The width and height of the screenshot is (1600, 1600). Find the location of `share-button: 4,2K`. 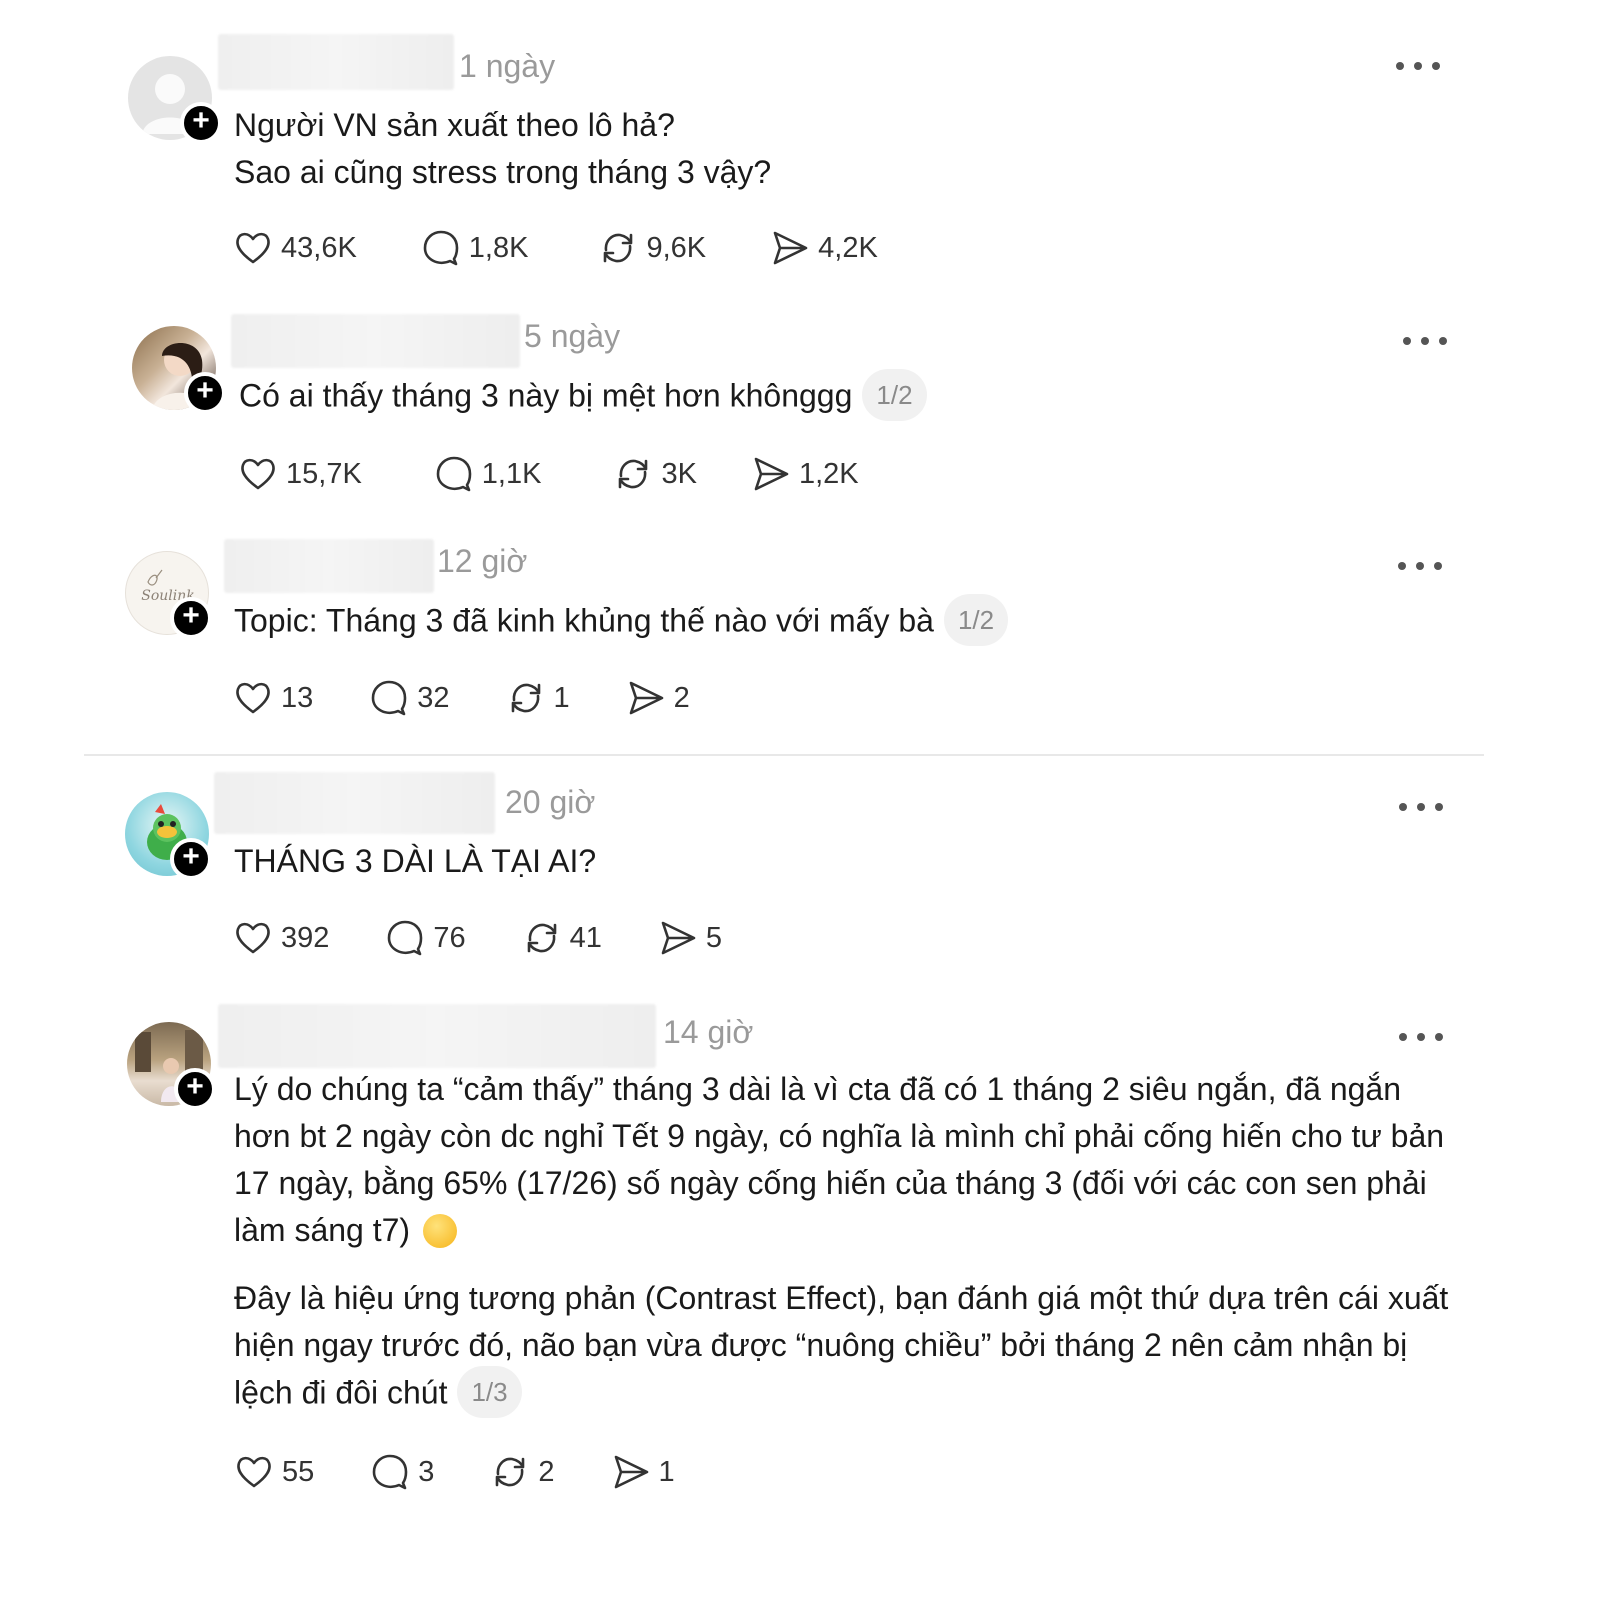

share-button: 4,2K is located at coordinates (824, 248).